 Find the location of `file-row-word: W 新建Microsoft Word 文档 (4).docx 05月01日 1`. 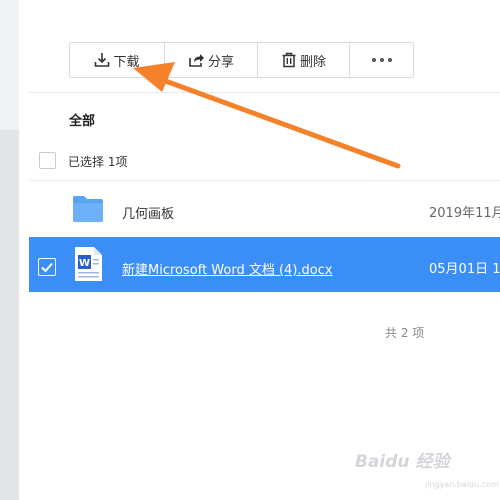

file-row-word: W 新建Microsoft Word 文档 (4).docx 05月01日 1 is located at coordinates (264, 264).